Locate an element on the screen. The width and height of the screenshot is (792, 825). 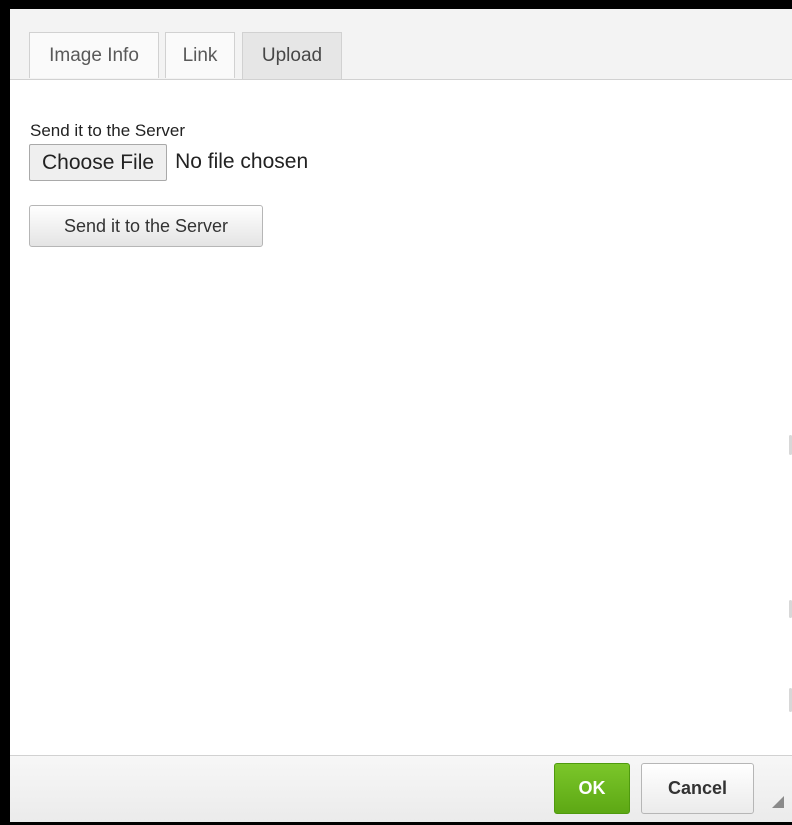
cancel-button: Cancel is located at coordinates (697, 788).